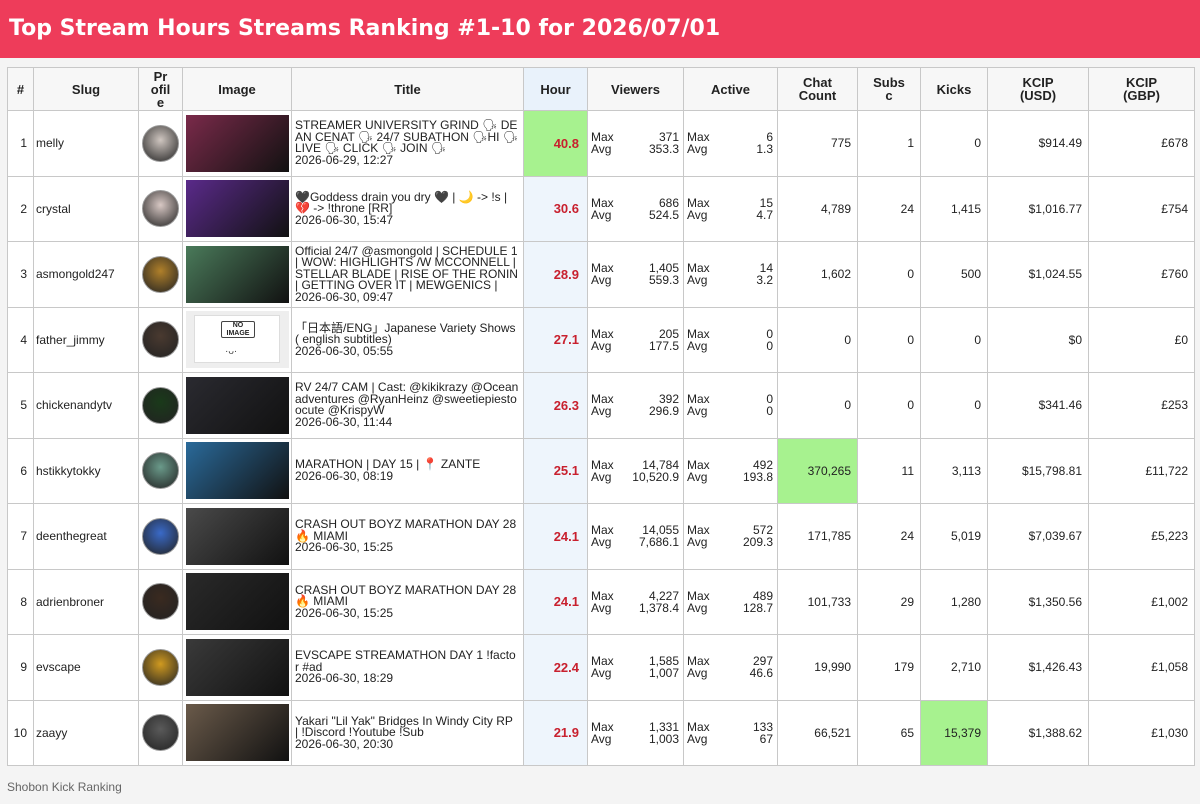 The width and height of the screenshot is (1200, 804). Describe the element at coordinates (635, 89) in the screenshot. I see `header-viewers: Viewers` at that location.